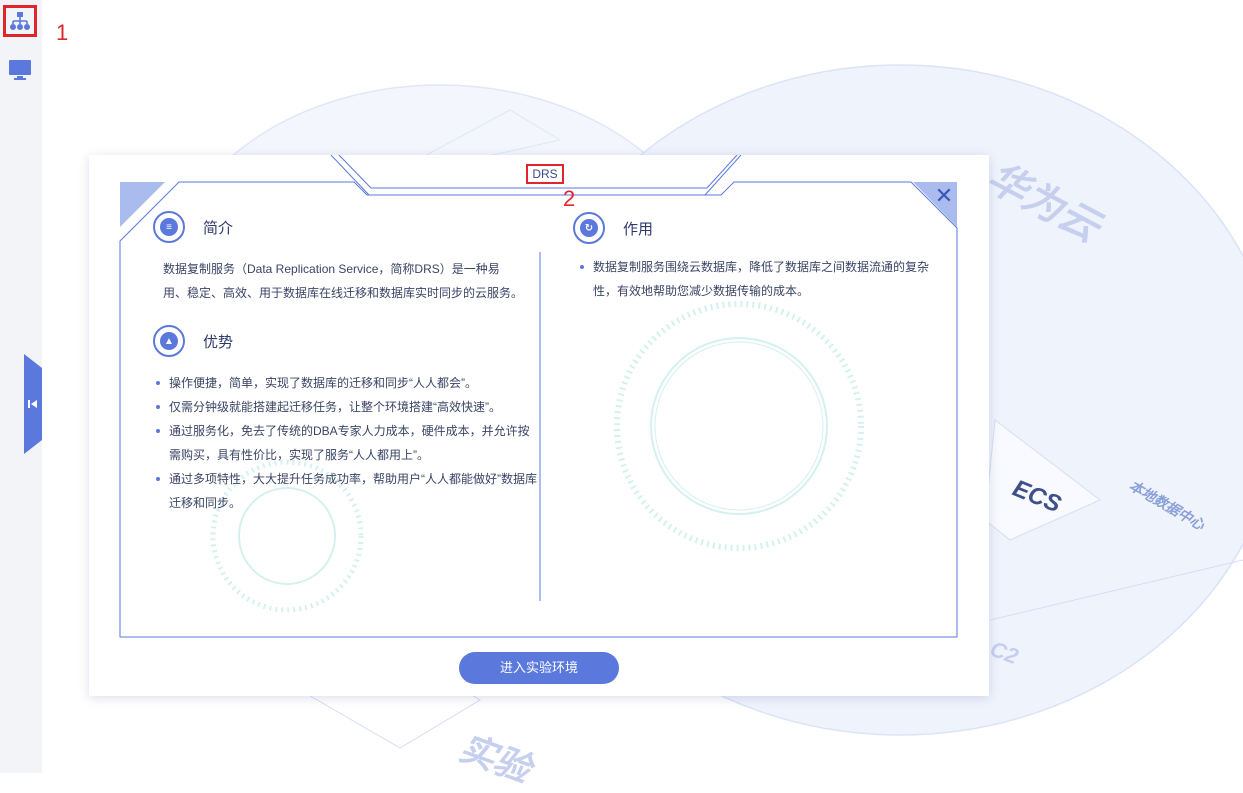 Image resolution: width=1243 pixels, height=793 pixels. Describe the element at coordinates (569, 198) in the screenshot. I see `annotation-marker-2: 2` at that location.